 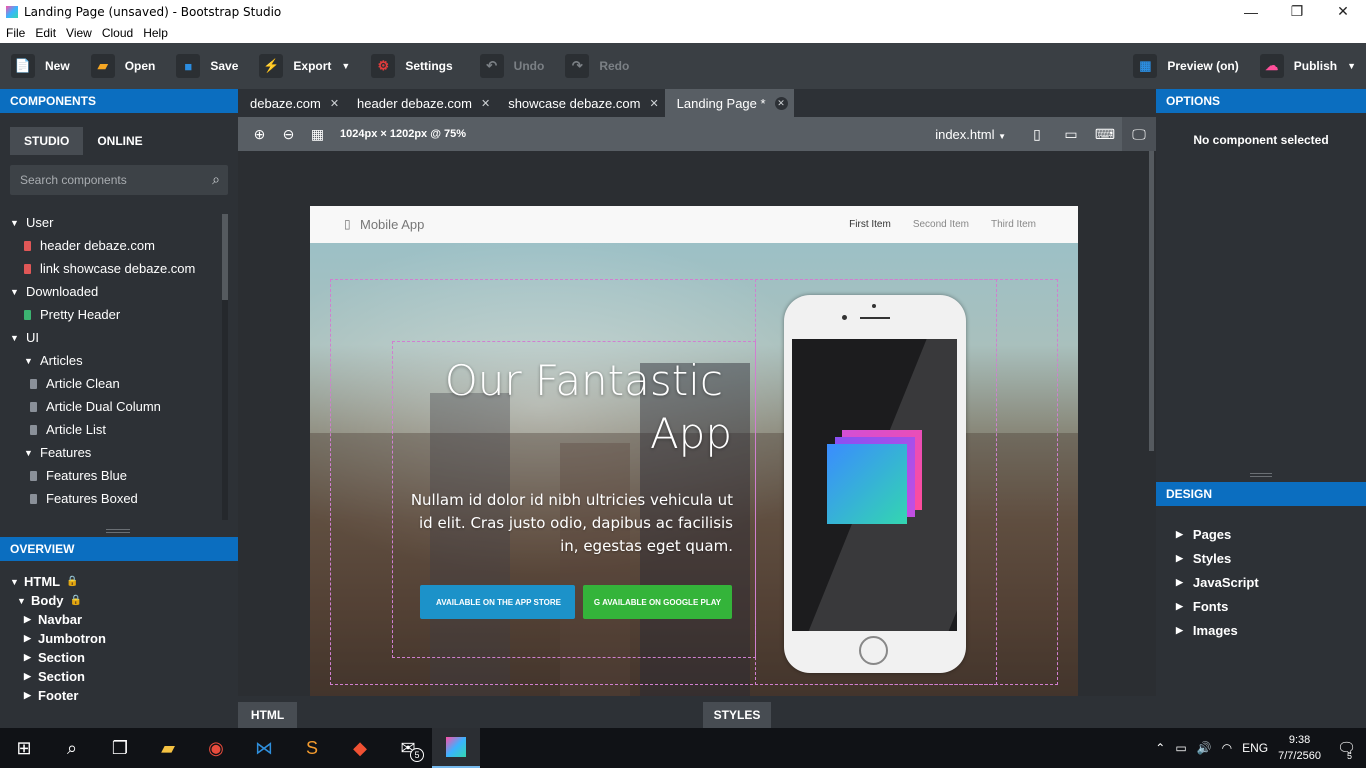 What do you see at coordinates (15, 33) in the screenshot?
I see `menu-file: File` at bounding box center [15, 33].